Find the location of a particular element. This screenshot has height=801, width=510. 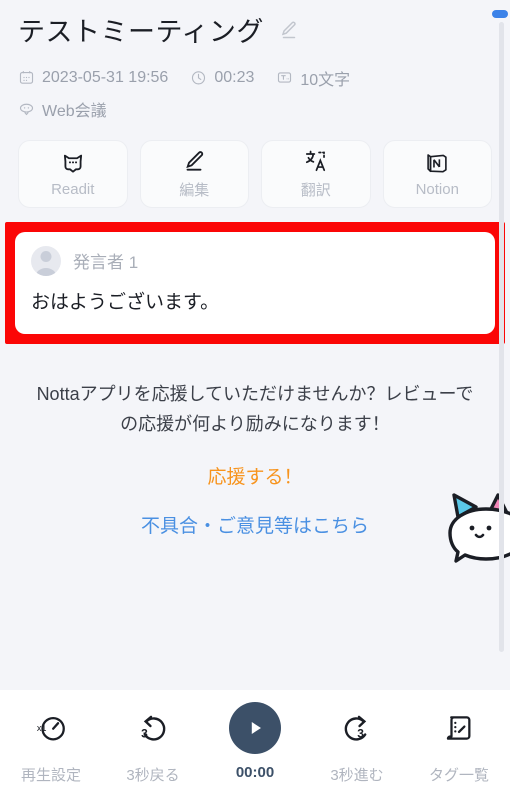

text-count-icon is located at coordinates (284, 77).